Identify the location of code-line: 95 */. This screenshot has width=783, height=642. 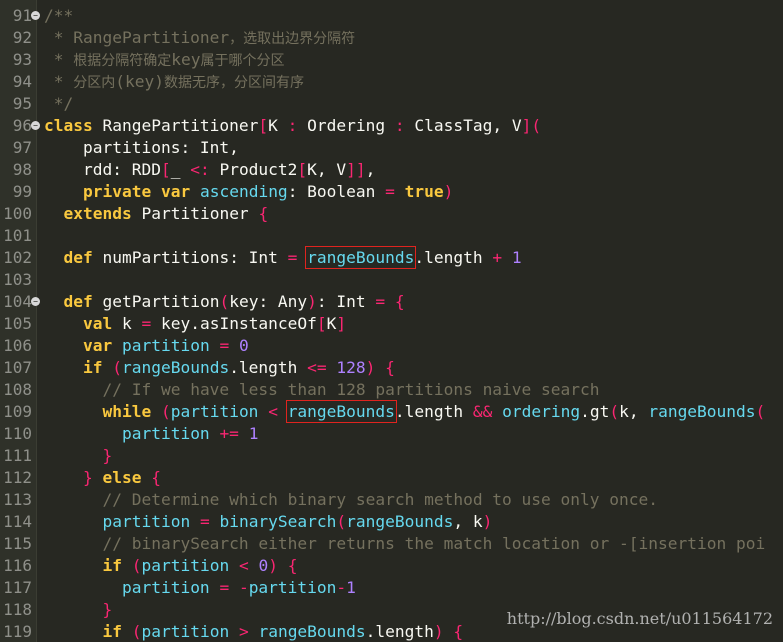
(391, 104).